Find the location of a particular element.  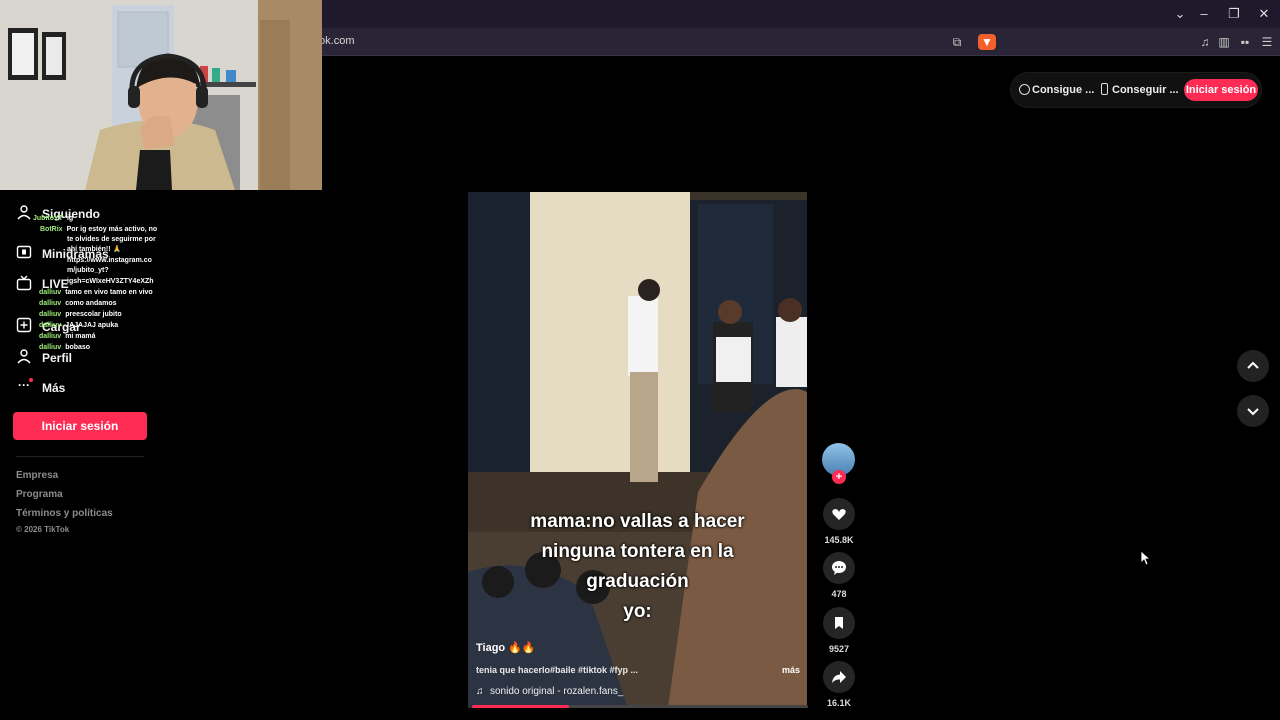

chevron-down-icon is located at coordinates (1253, 412).